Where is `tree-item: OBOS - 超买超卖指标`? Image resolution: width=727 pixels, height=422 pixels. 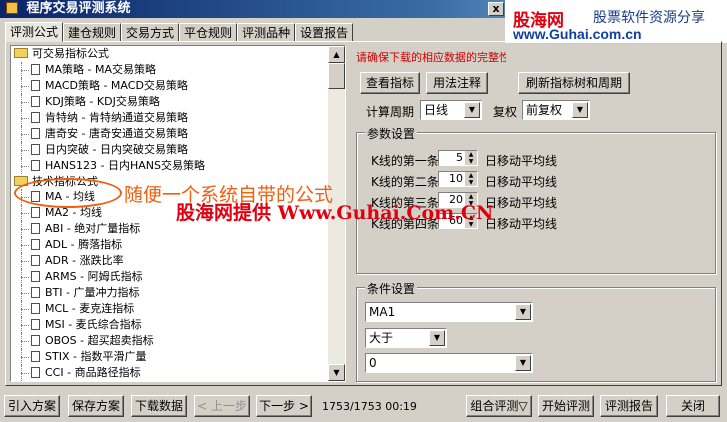
tree-item: OBOS - 超买超卖指标 is located at coordinates (170, 340).